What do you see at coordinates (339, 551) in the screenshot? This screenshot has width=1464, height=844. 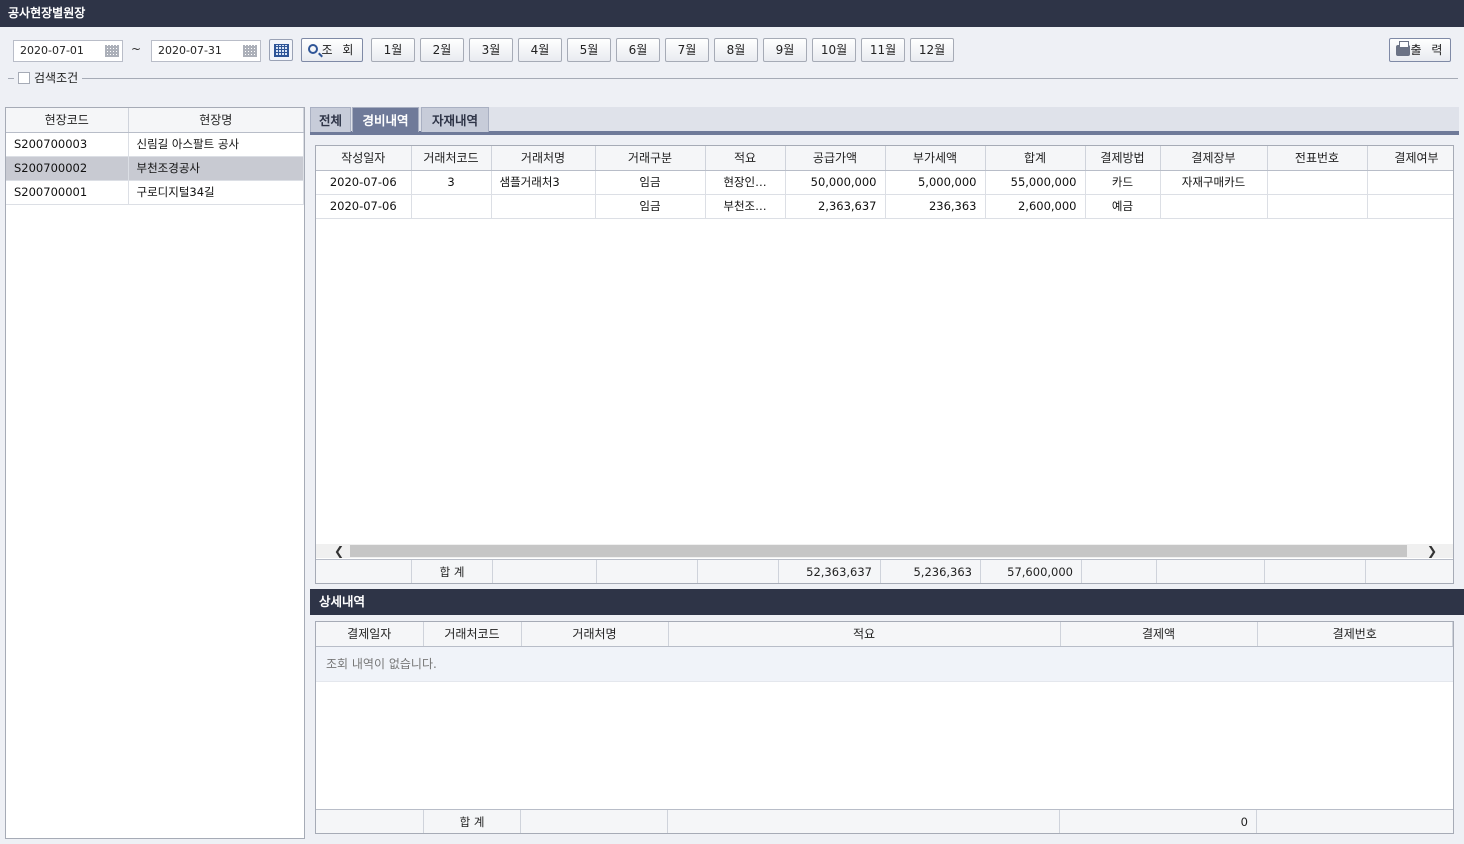 I see `scroll-left-icon: ❮` at bounding box center [339, 551].